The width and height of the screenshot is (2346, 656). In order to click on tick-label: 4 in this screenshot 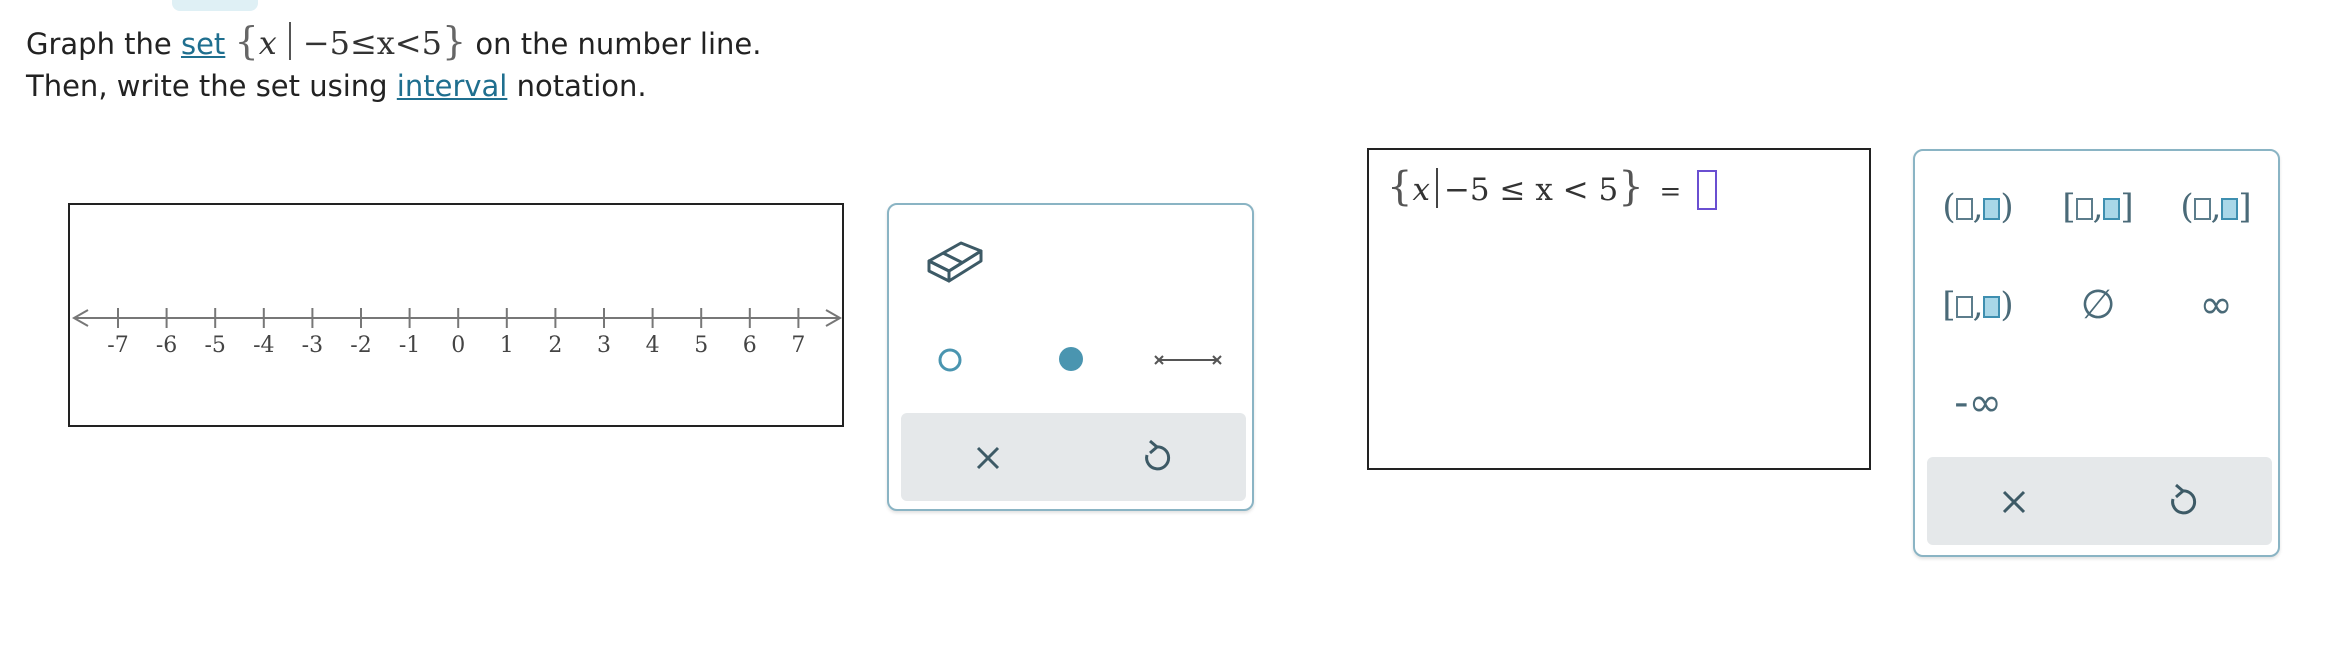, I will do `click(653, 345)`.